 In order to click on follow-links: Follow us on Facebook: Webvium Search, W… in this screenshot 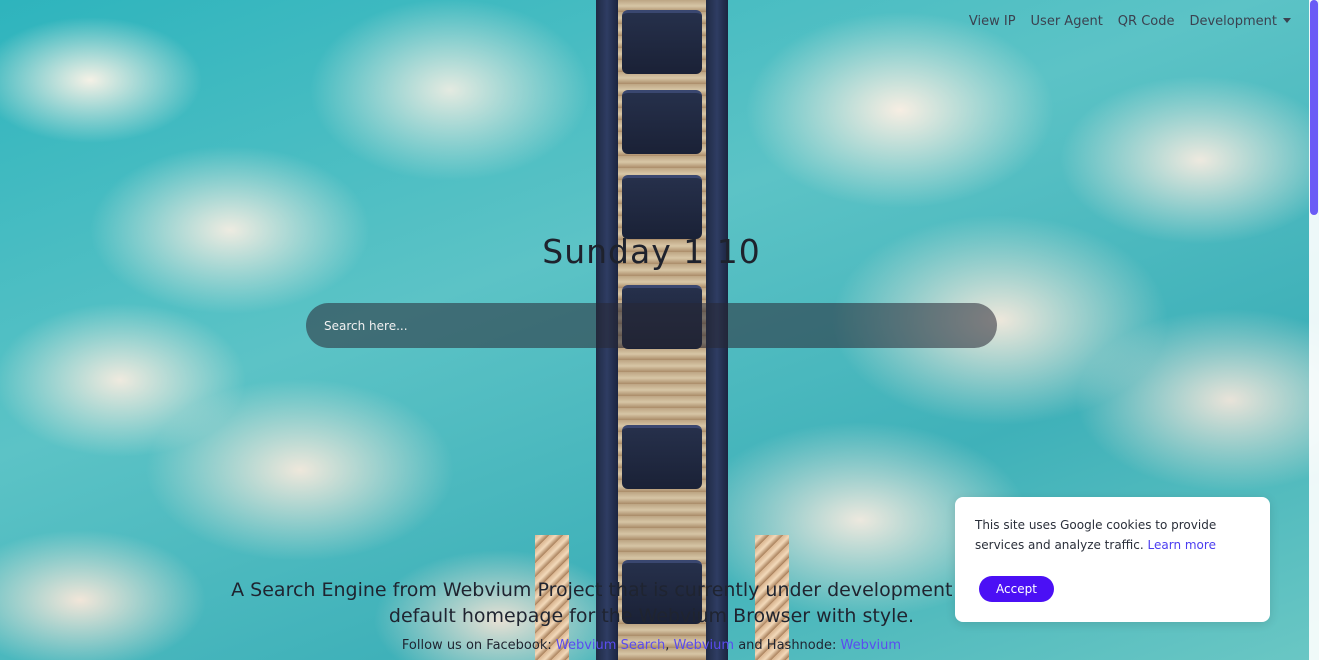, I will do `click(651, 645)`.